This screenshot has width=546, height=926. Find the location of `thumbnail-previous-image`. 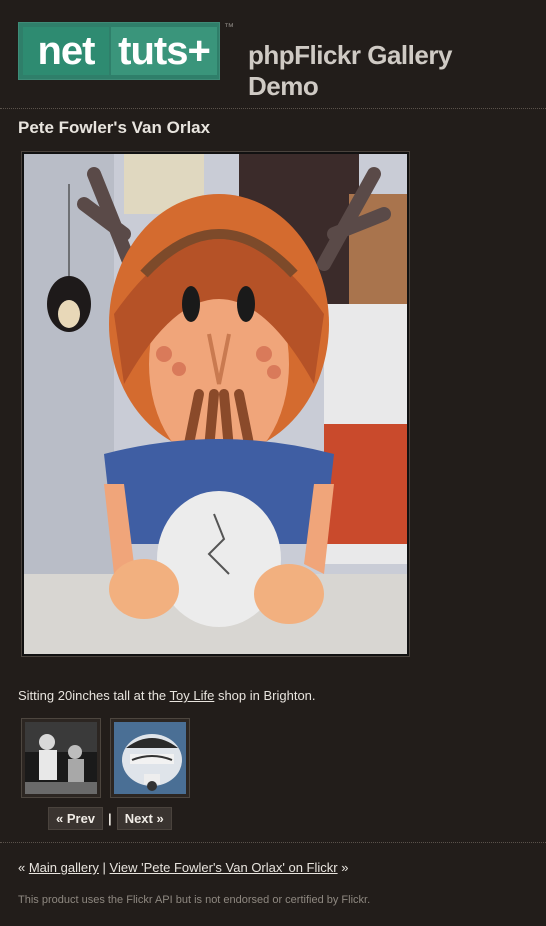

thumbnail-previous-image is located at coordinates (61, 758).